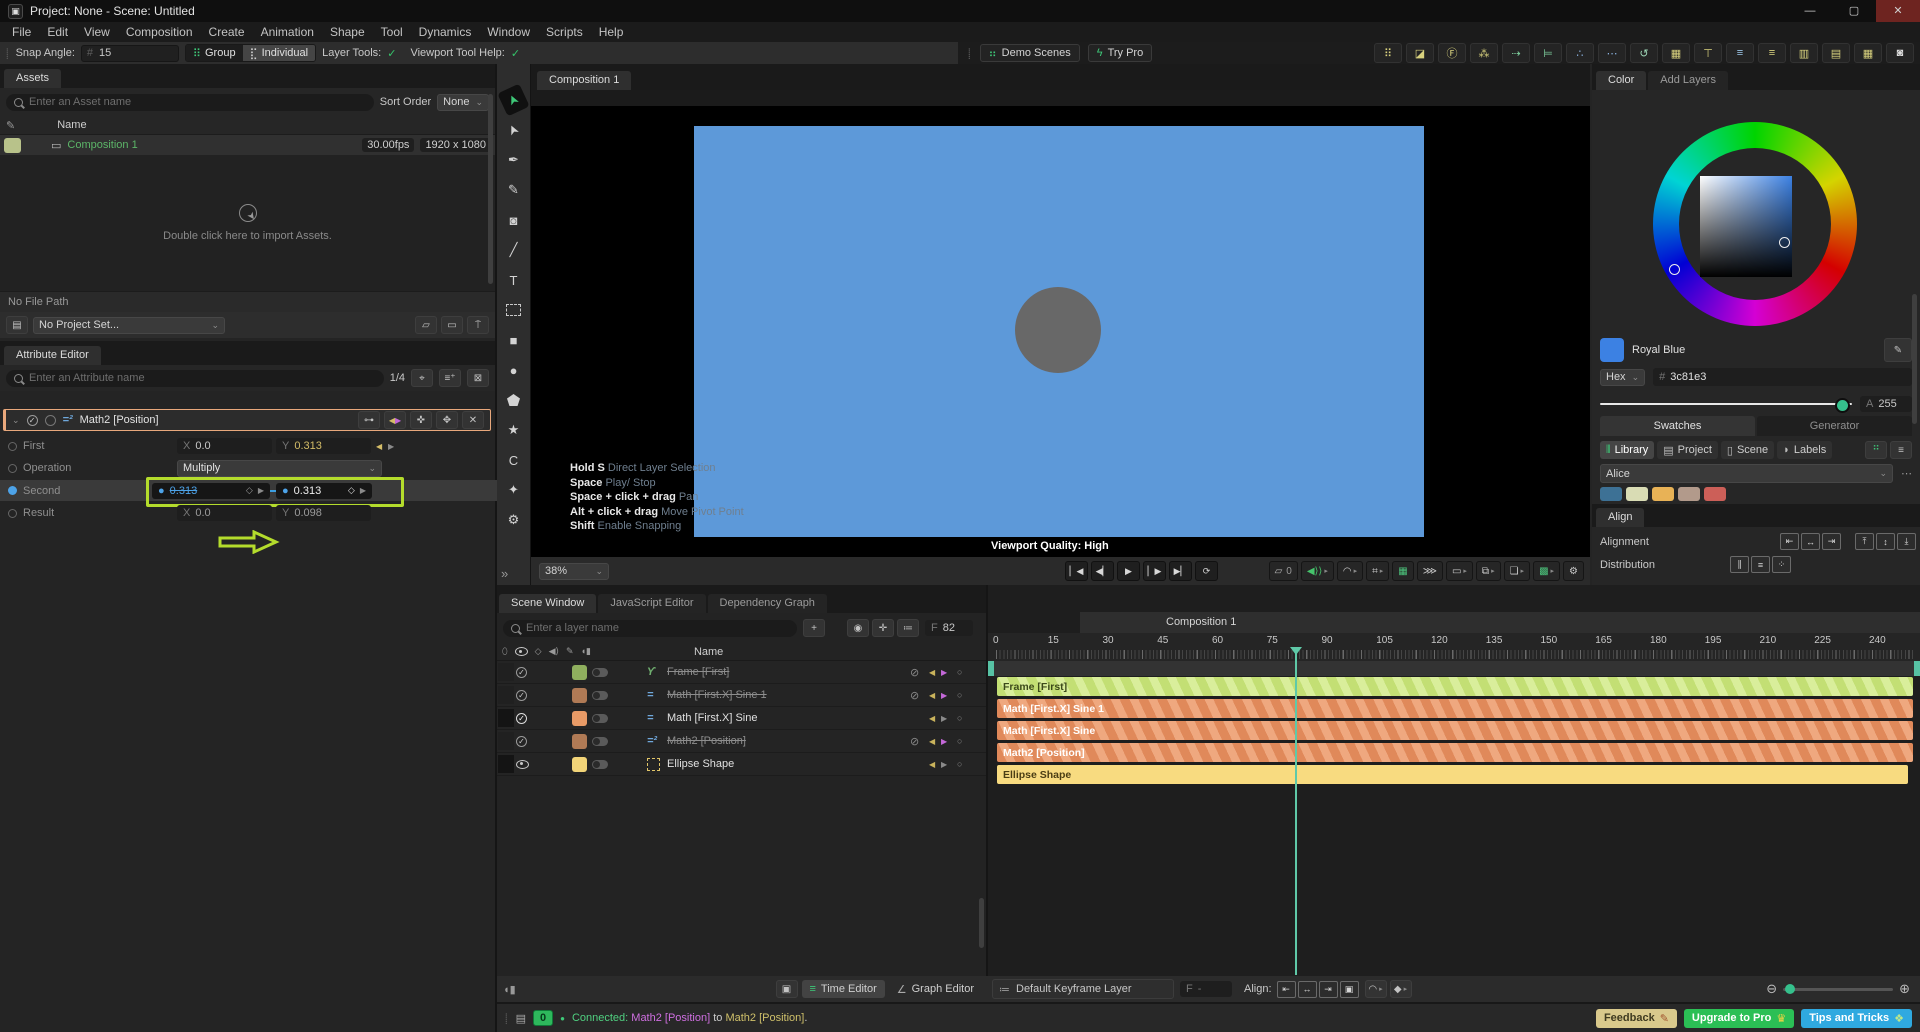  Describe the element at coordinates (513, 190) in the screenshot. I see `pencil-tool: ✎` at that location.